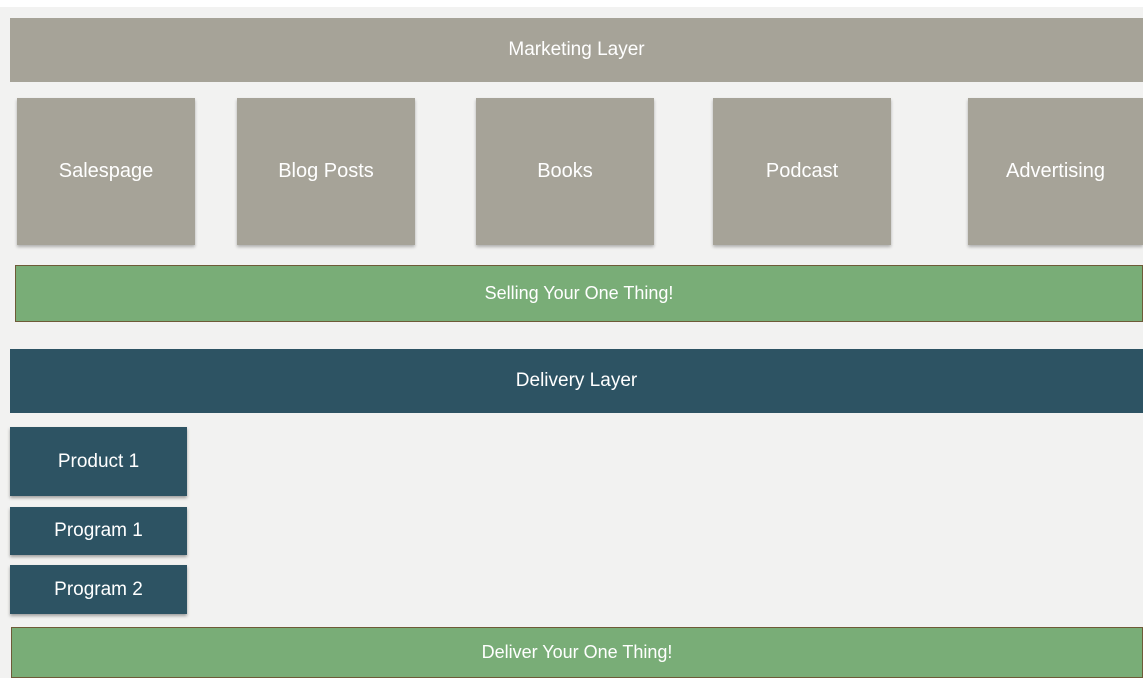  I want to click on marketing-layer-title: Marketing Layer, so click(576, 49).